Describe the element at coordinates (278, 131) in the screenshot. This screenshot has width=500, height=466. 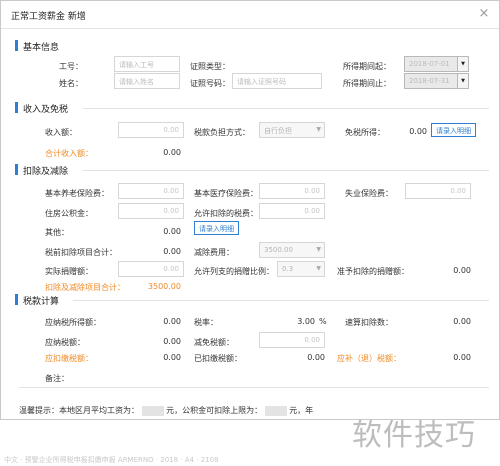
I see `tax-mode-value: 自行负担` at that location.